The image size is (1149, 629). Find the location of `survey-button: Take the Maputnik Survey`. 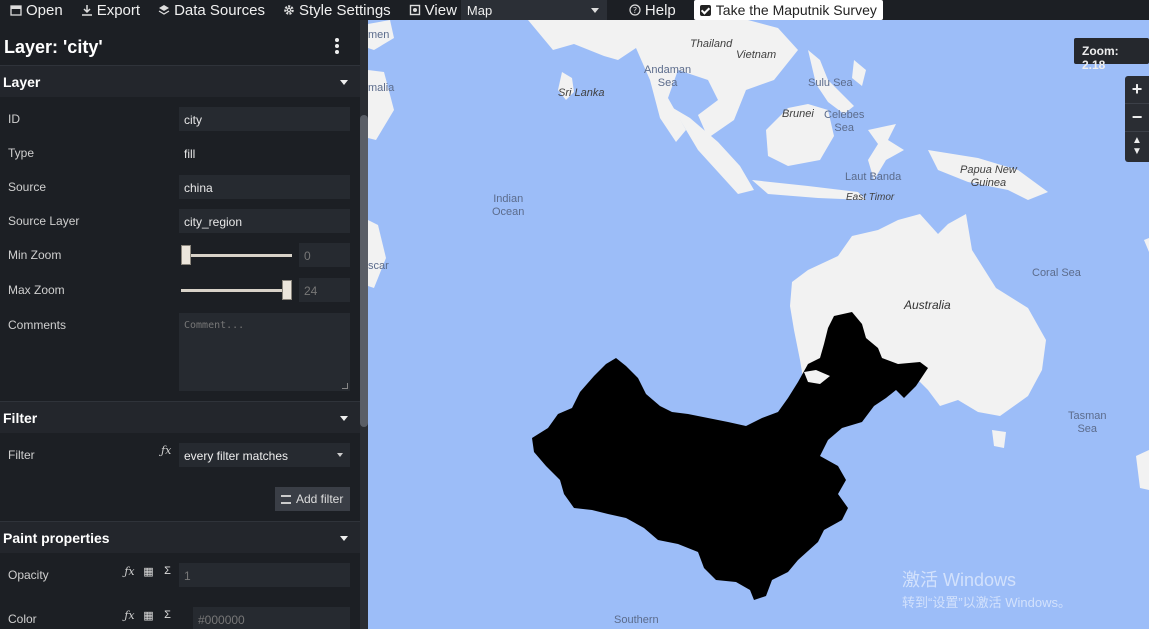

survey-button: Take the Maputnik Survey is located at coordinates (788, 10).